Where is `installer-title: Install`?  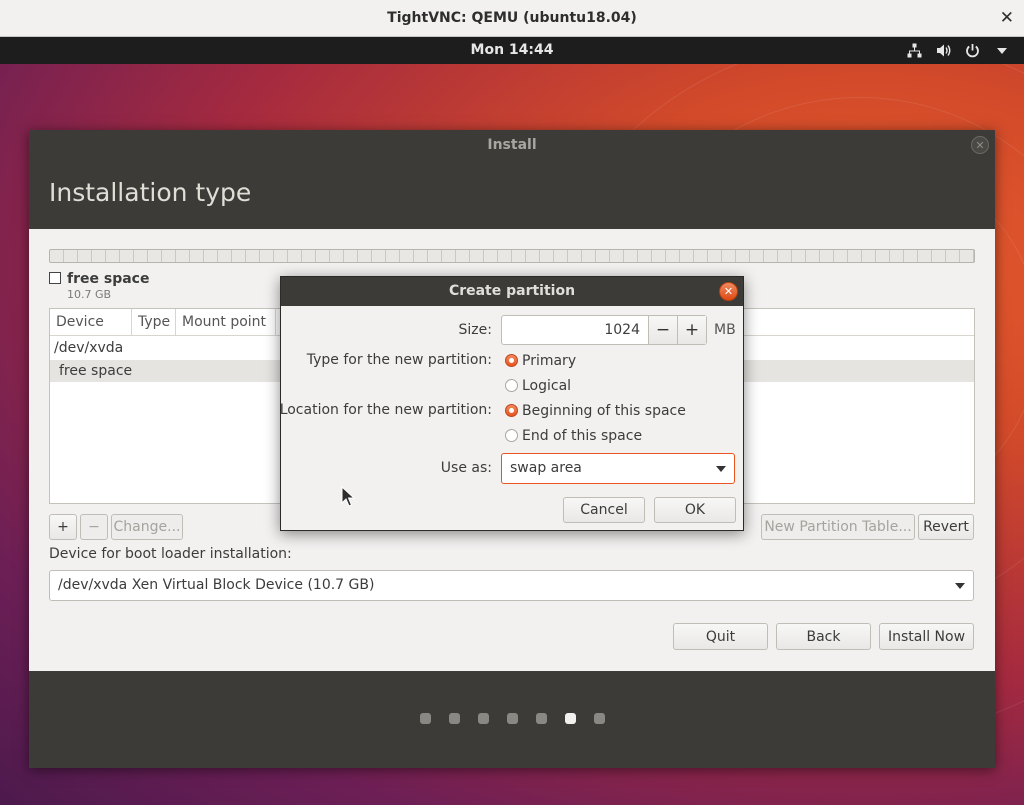 installer-title: Install is located at coordinates (512, 145).